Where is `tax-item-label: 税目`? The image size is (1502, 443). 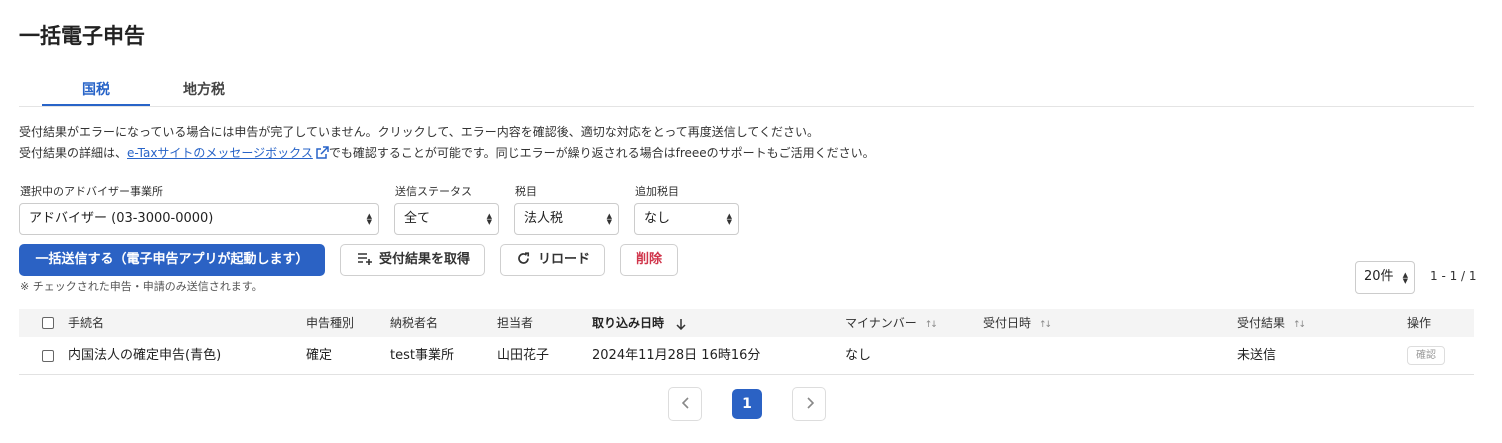 tax-item-label: 税目 is located at coordinates (526, 191).